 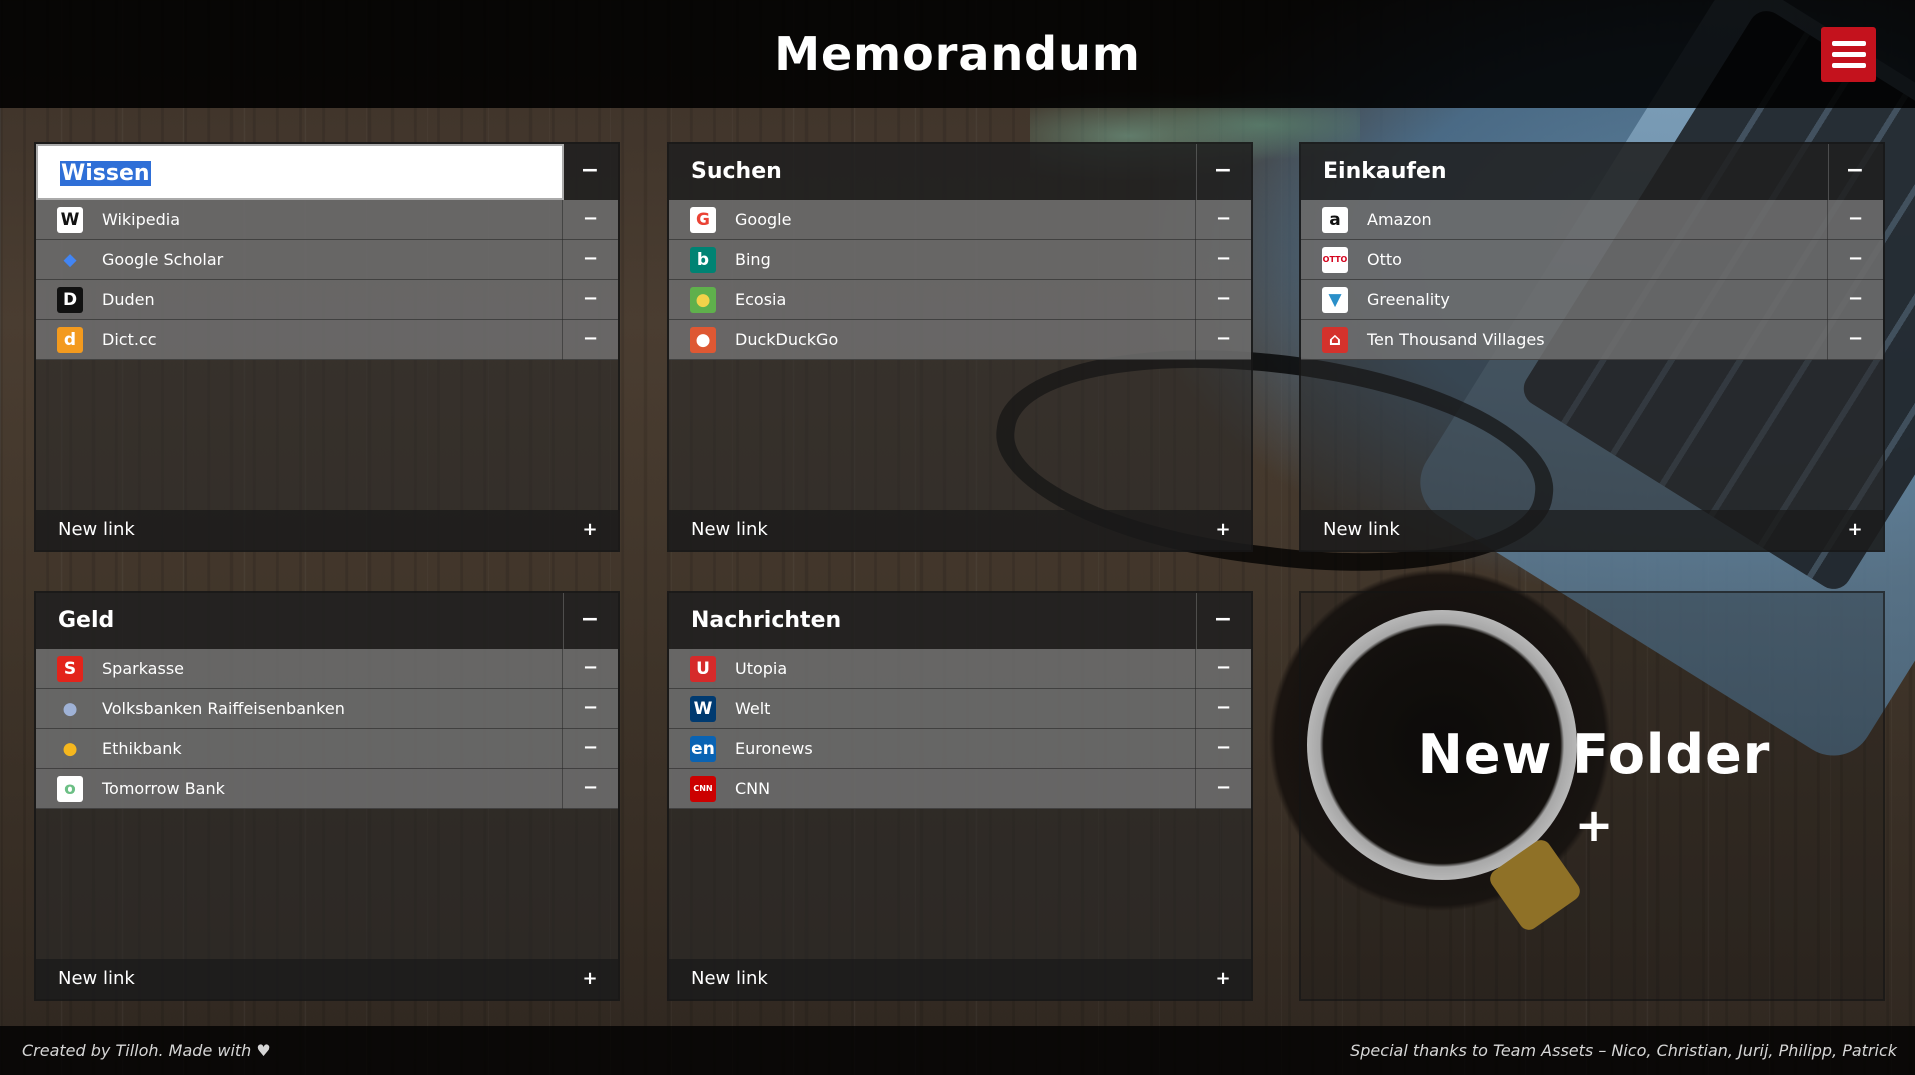 What do you see at coordinates (327, 220) in the screenshot?
I see `link-item: W Wikipedia −` at bounding box center [327, 220].